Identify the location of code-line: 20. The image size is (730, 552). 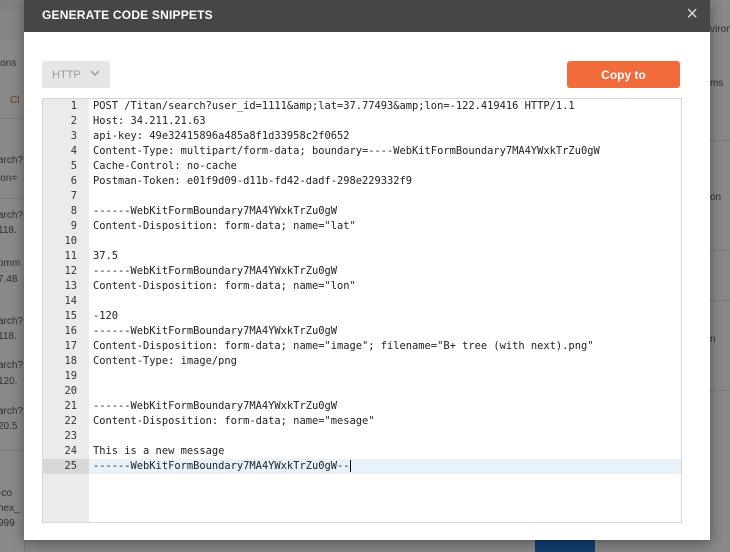
(362, 391).